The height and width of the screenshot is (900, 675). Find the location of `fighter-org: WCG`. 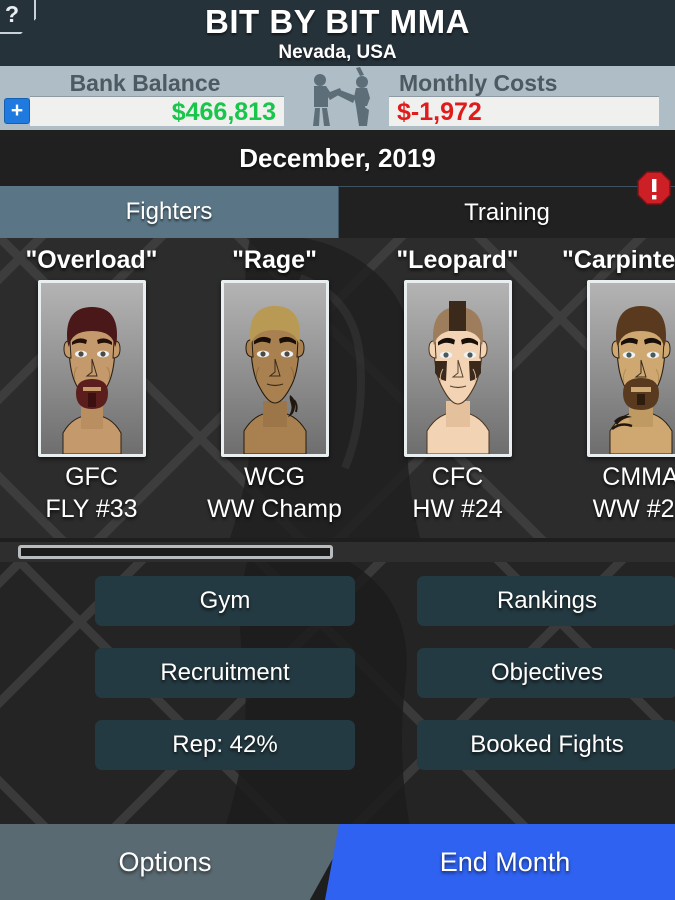

fighter-org: WCG is located at coordinates (274, 477).